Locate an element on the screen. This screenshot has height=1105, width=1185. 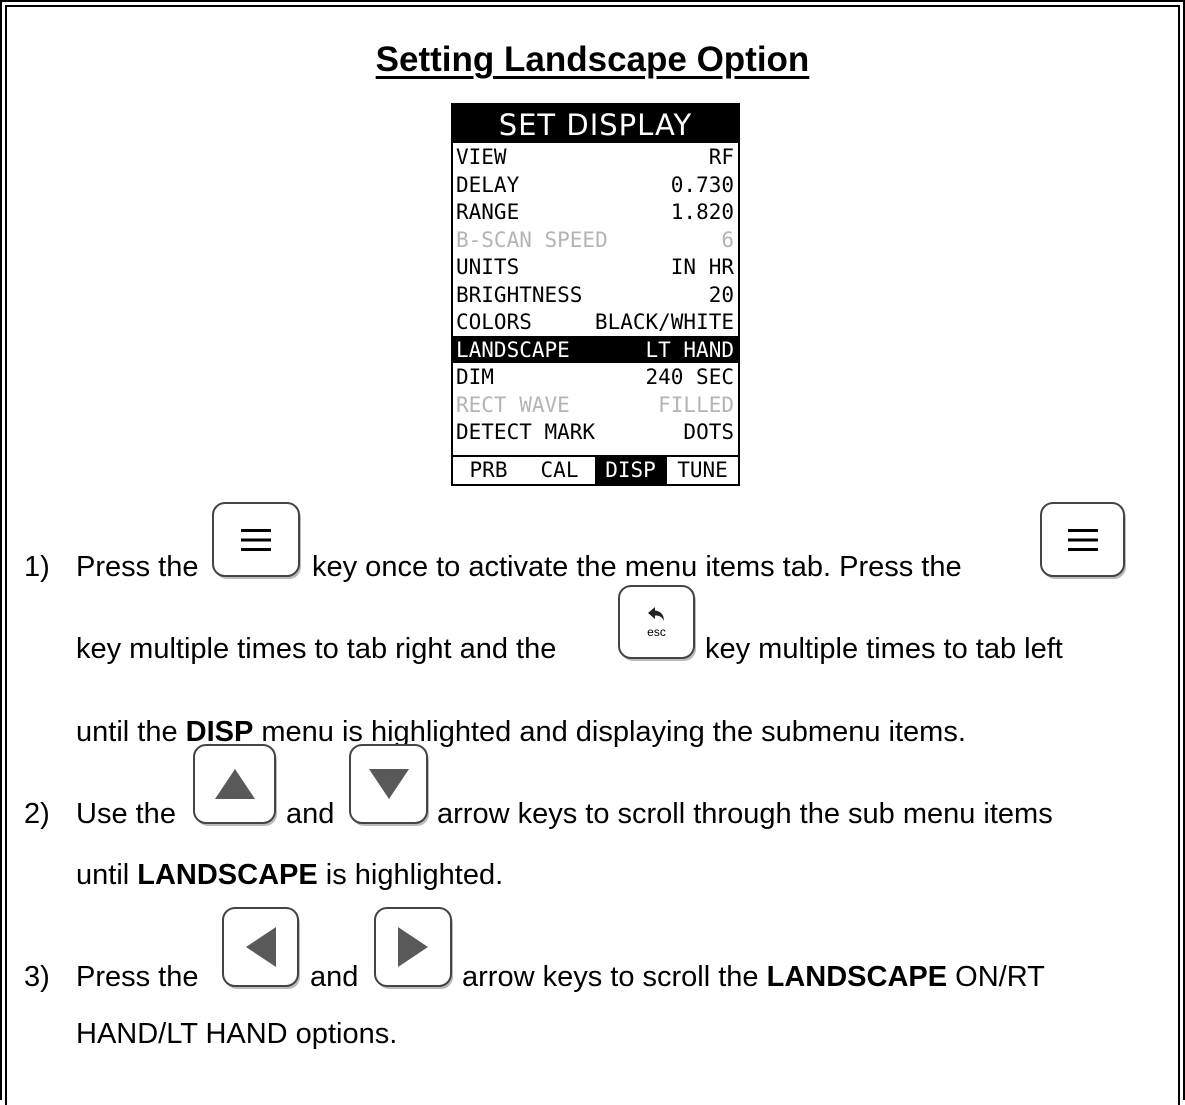
menu-item-value: 240 SEC is located at coordinates (689, 377).